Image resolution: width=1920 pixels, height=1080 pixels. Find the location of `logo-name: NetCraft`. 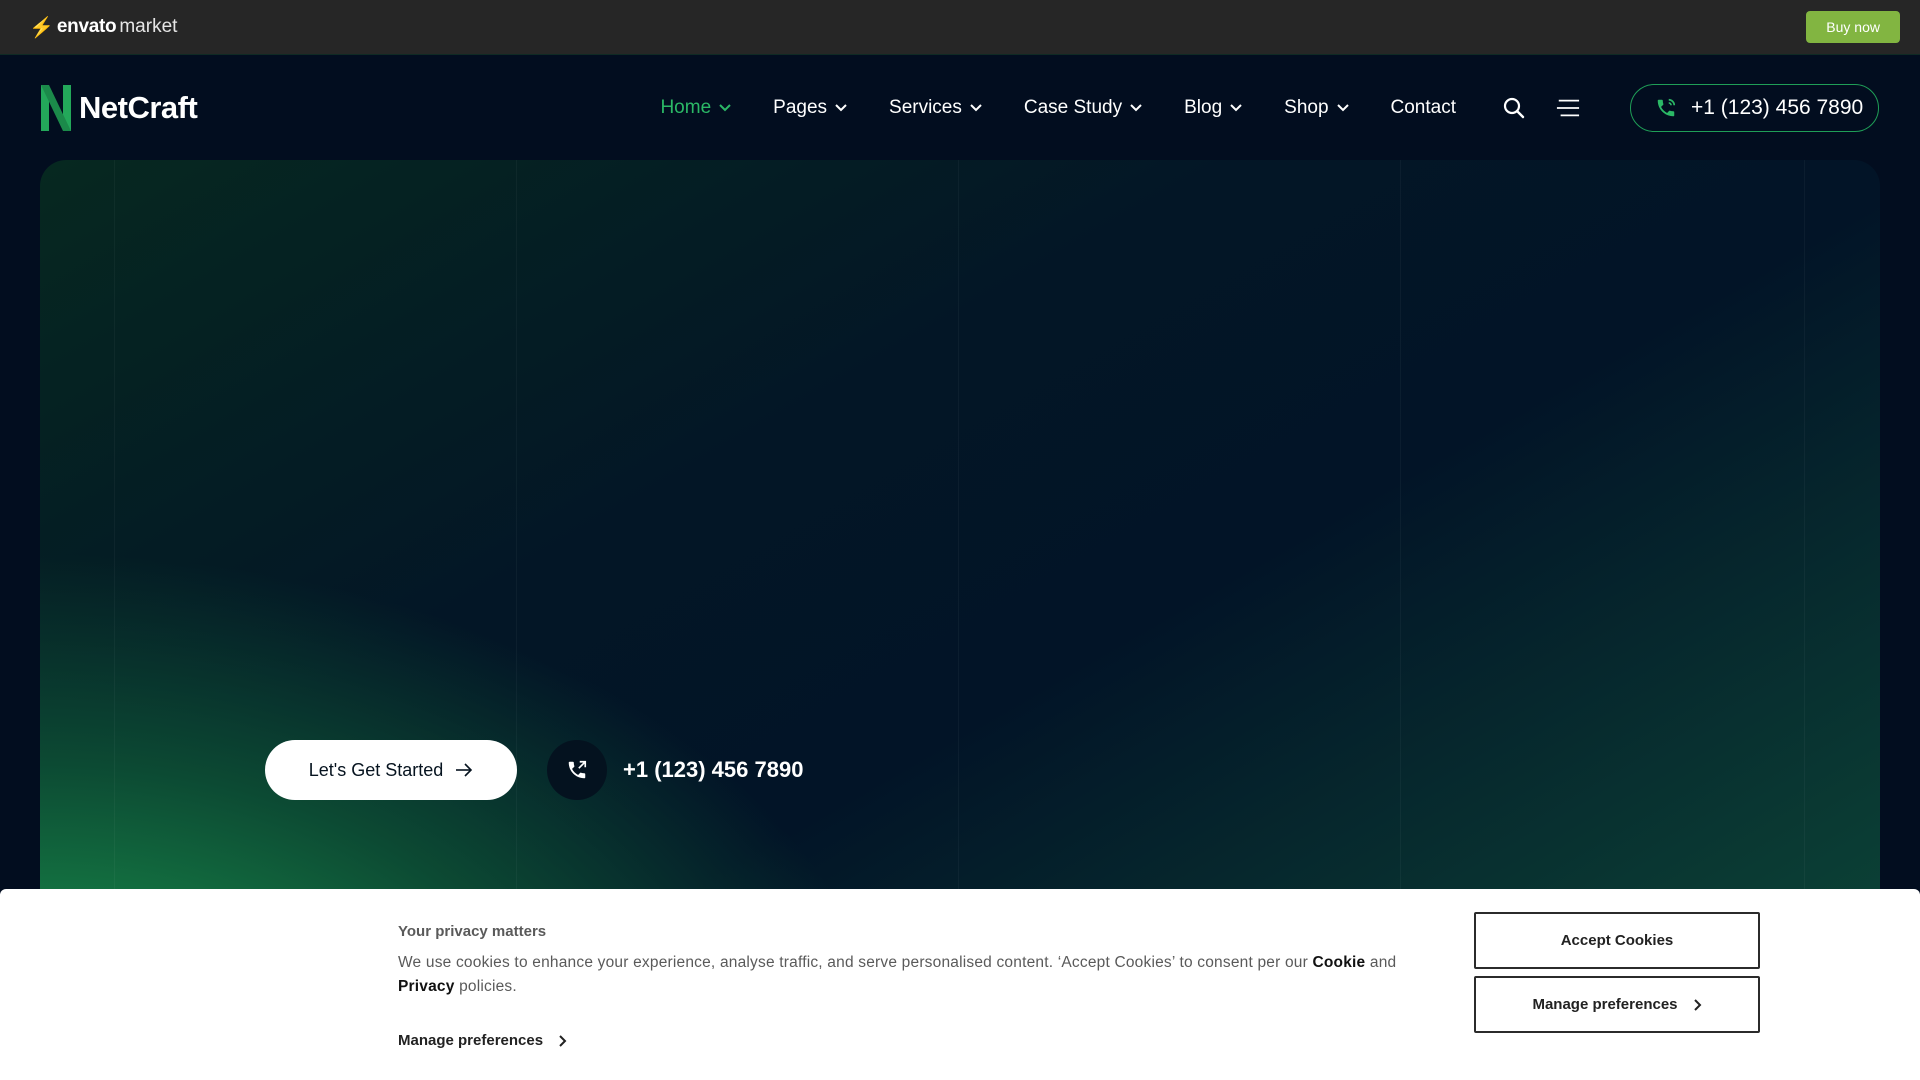

logo-name: NetCraft is located at coordinates (138, 107).